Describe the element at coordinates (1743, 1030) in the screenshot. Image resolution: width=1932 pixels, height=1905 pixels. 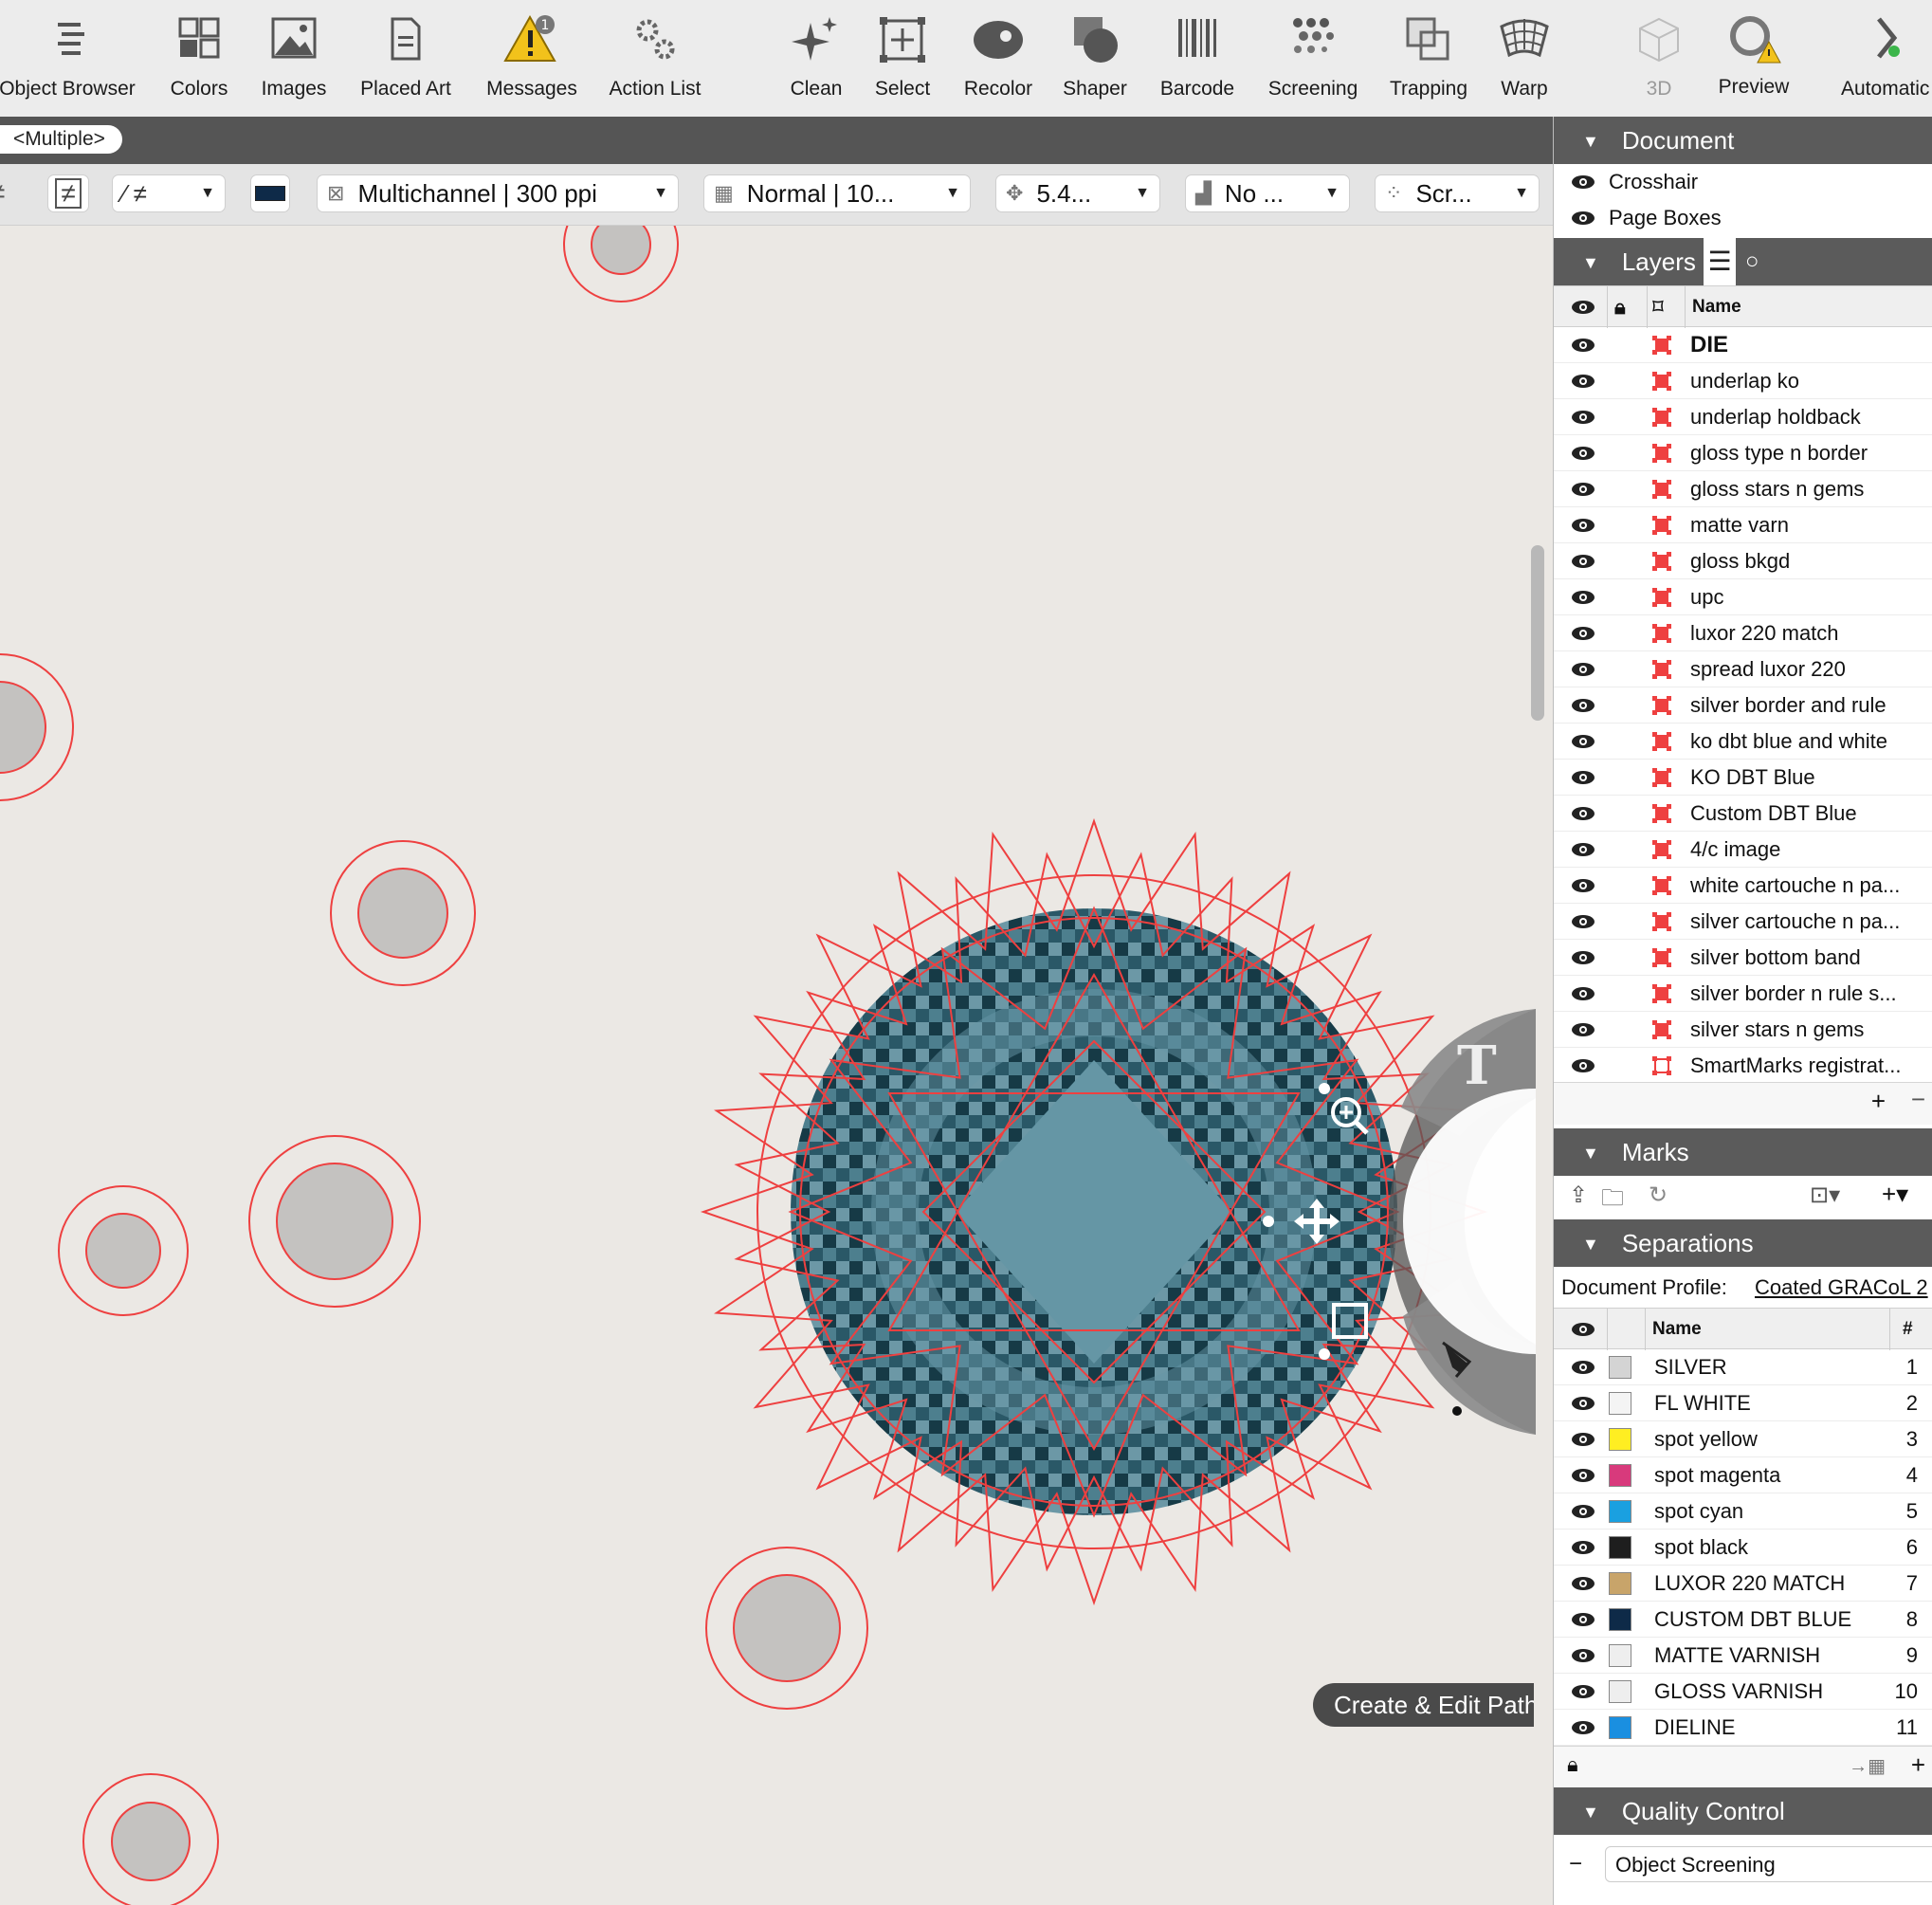
I see `layer-row: silver stars n gems` at that location.